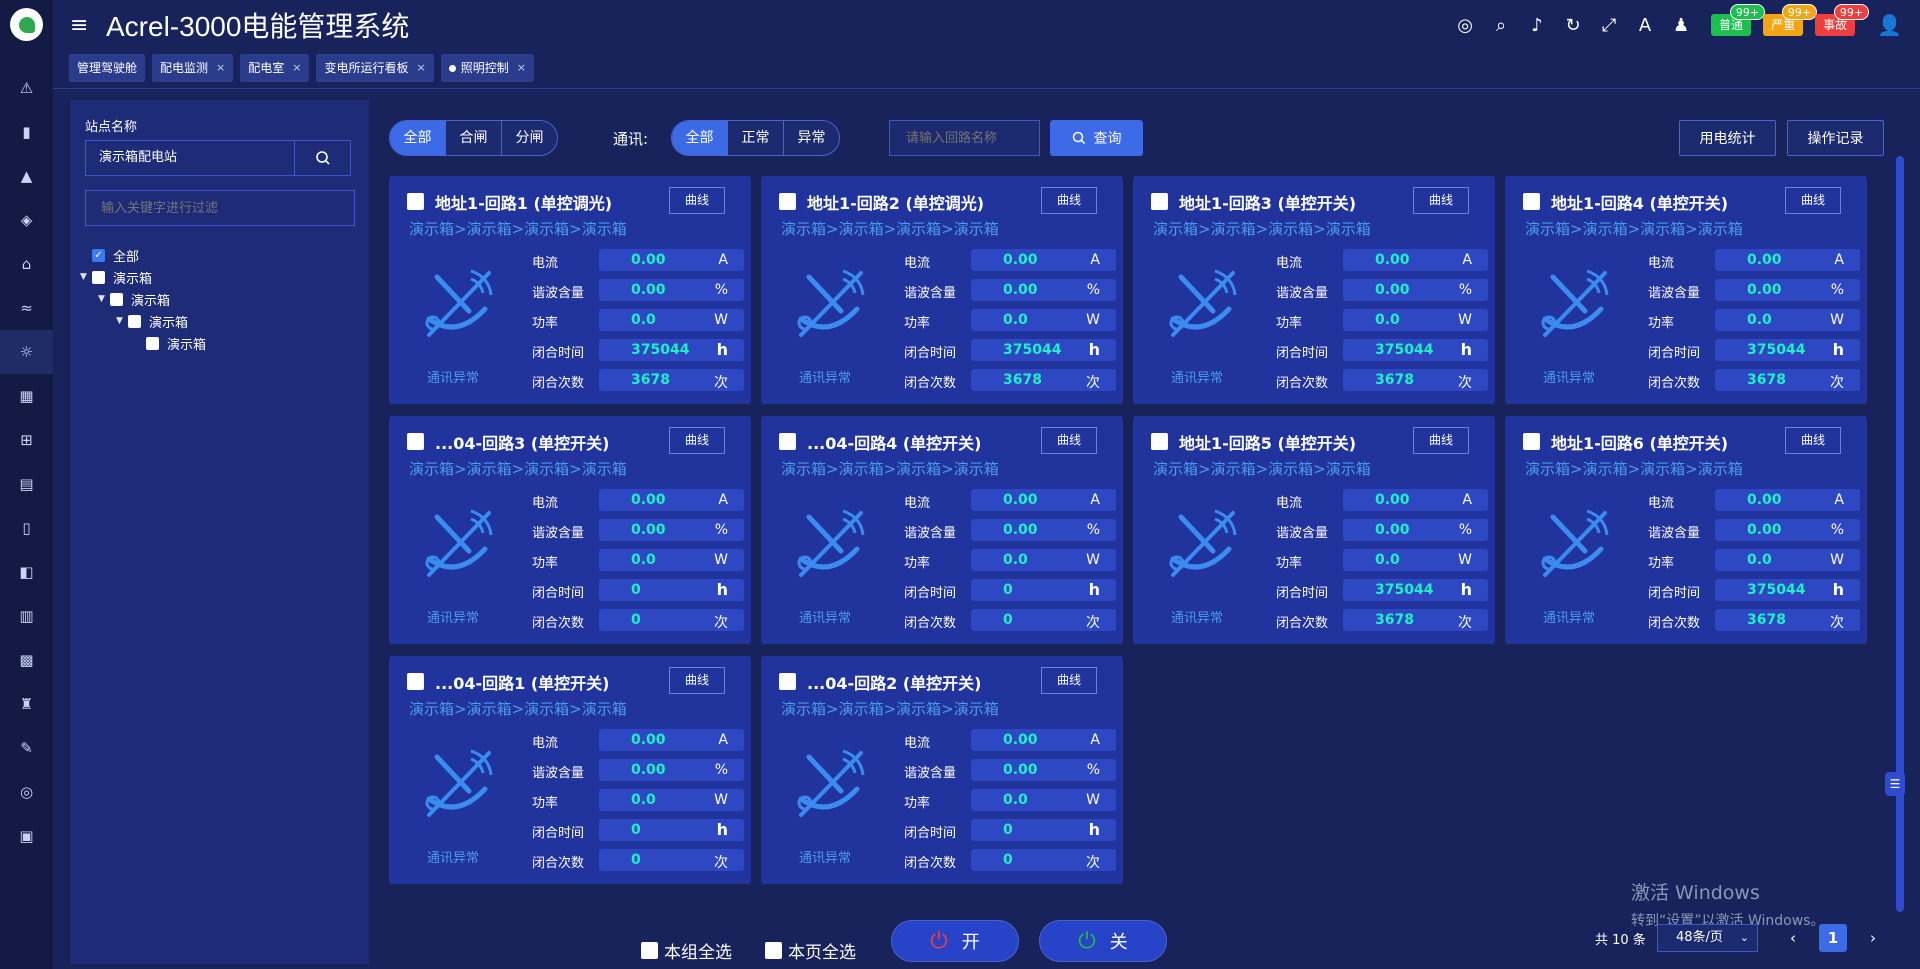  I want to click on alarm-badge: 事故 99+, so click(1842, 20).